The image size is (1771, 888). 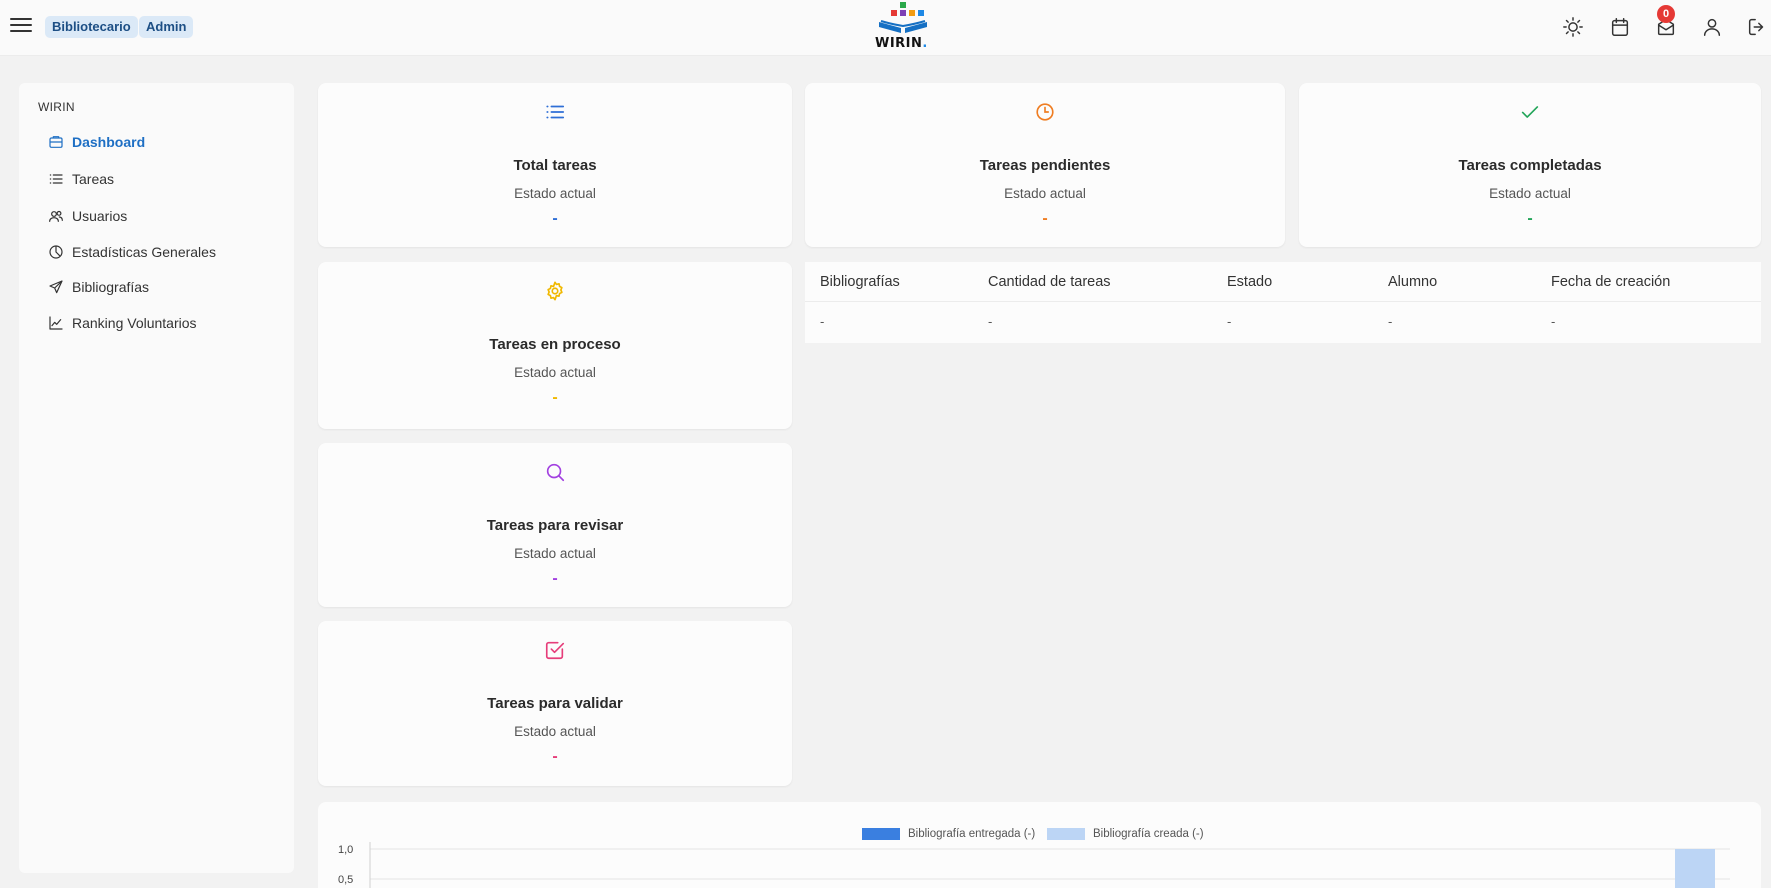 What do you see at coordinates (111, 287) in the screenshot?
I see `sidebar-item-label: Bibliografías` at bounding box center [111, 287].